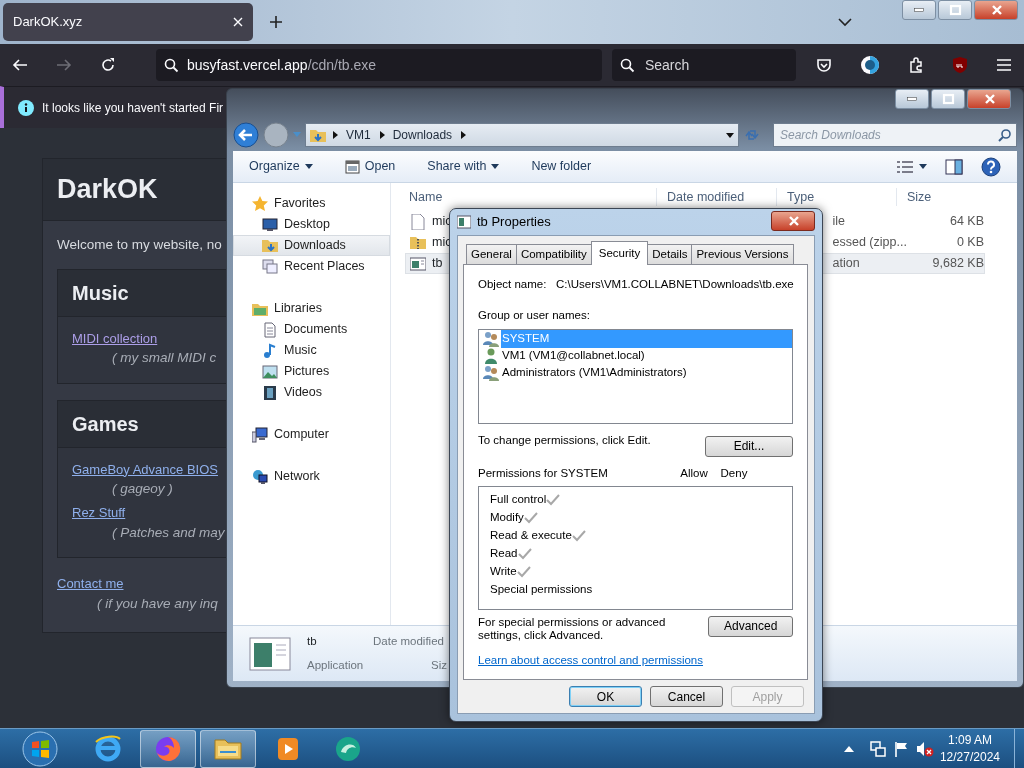 This screenshot has height=768, width=1024. Describe the element at coordinates (846, 264) in the screenshot. I see `file-type: ation` at that location.